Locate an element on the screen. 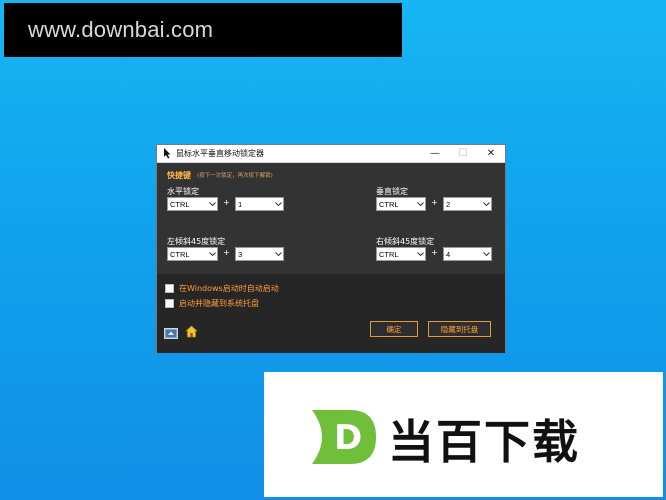 This screenshot has width=666, height=500. options-footer: 在Windows启动时自动启动 启动并隐藏到系统托盘 确定 隐藏到托盘 is located at coordinates (331, 313).